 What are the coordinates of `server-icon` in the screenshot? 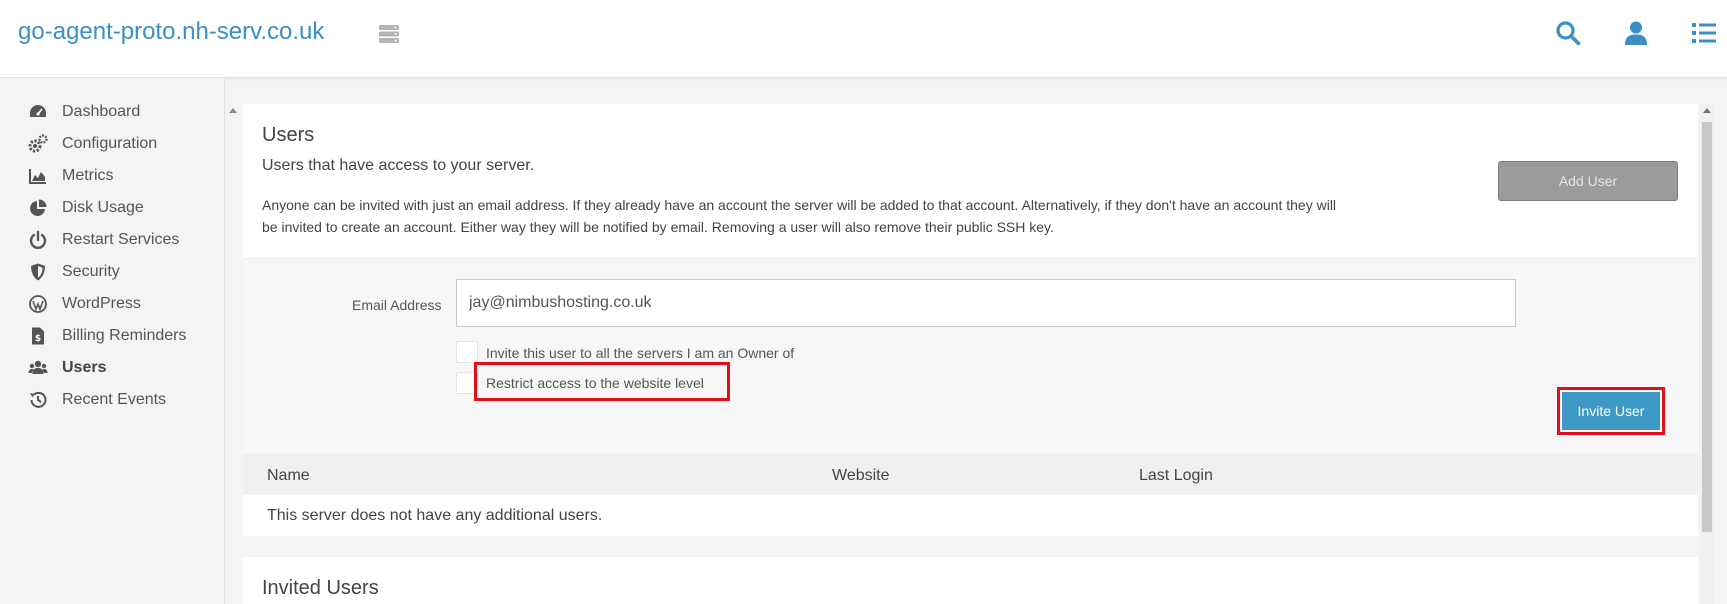 It's located at (389, 34).